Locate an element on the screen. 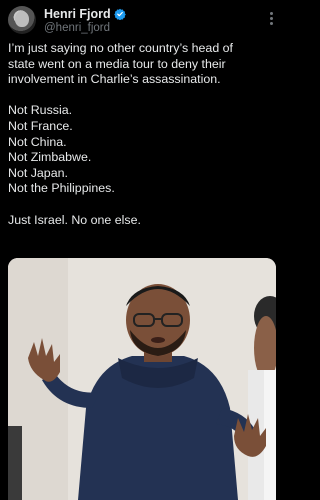 Image resolution: width=320 pixels, height=500 pixels. more-options-icon is located at coordinates (271, 19).